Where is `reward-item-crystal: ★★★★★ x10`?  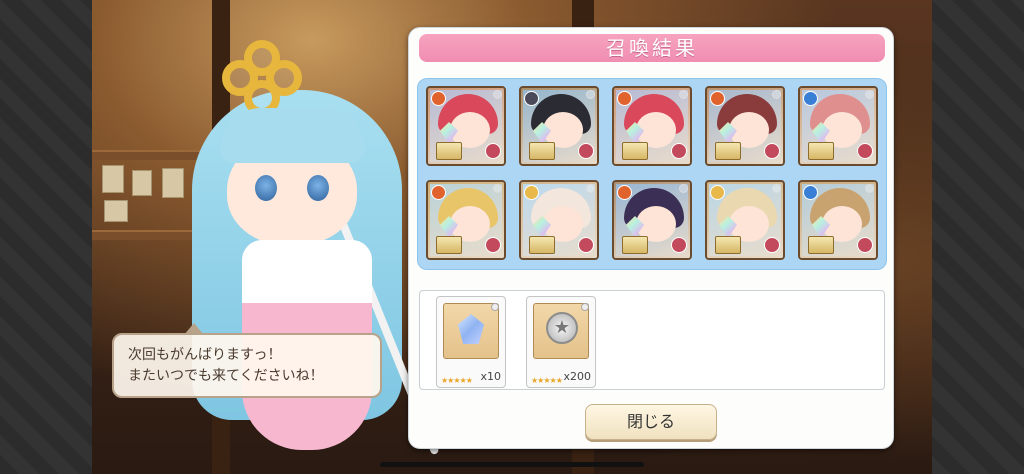
reward-item-crystal: ★★★★★ x10 is located at coordinates (471, 342).